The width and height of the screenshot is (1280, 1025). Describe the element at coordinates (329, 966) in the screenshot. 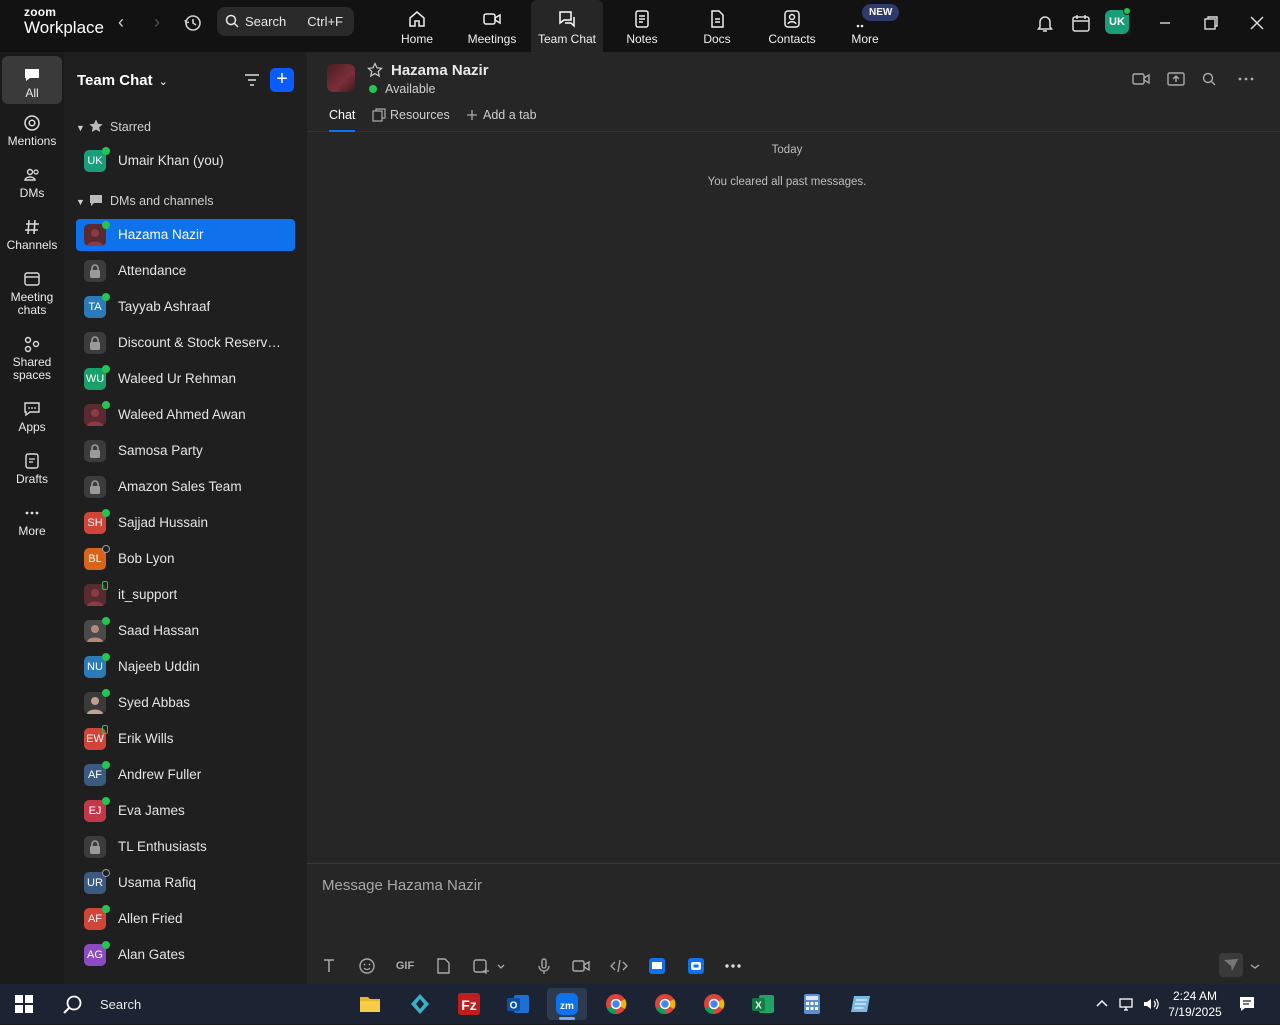

I see `format-text-icon` at that location.